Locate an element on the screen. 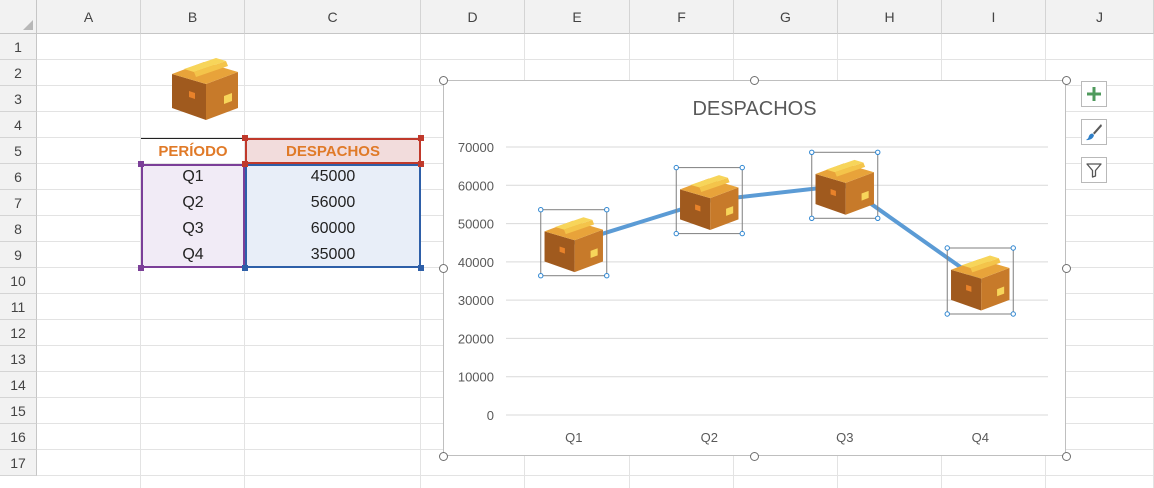  box-picture is located at coordinates (205, 89).